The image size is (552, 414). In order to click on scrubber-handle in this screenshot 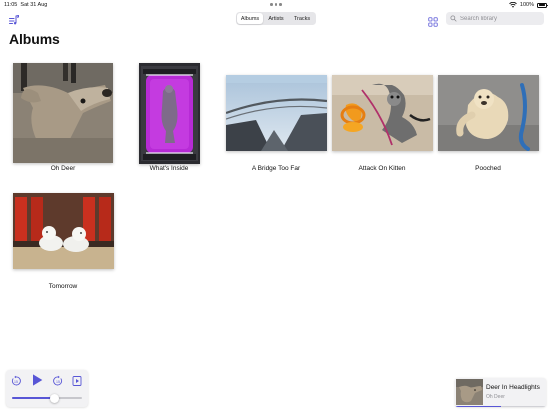, I will do `click(54, 398)`.